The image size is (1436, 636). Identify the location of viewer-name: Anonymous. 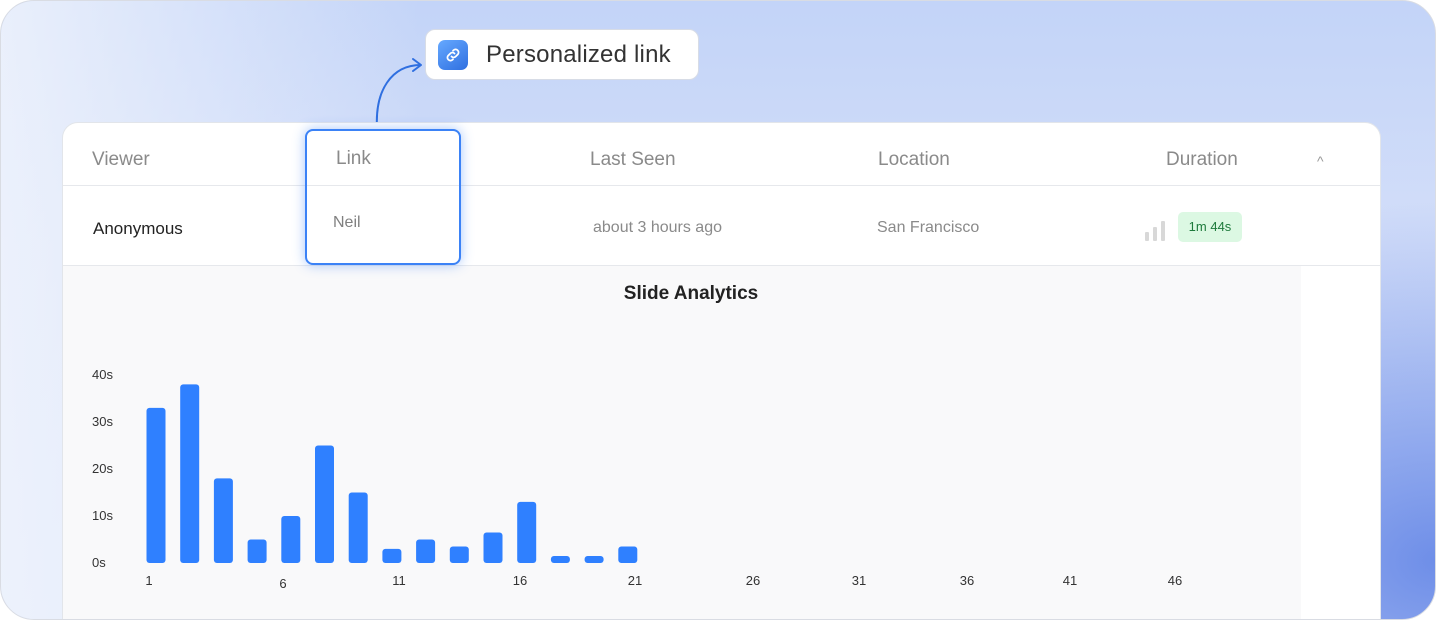
(138, 228).